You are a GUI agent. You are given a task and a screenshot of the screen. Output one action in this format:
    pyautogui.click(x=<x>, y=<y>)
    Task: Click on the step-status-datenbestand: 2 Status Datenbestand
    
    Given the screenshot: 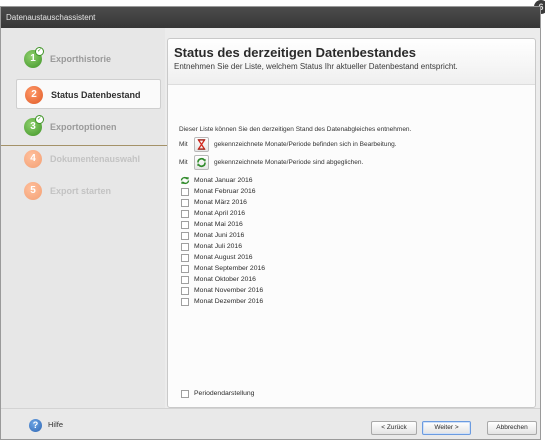 What is the action you would take?
    pyautogui.click(x=88, y=94)
    